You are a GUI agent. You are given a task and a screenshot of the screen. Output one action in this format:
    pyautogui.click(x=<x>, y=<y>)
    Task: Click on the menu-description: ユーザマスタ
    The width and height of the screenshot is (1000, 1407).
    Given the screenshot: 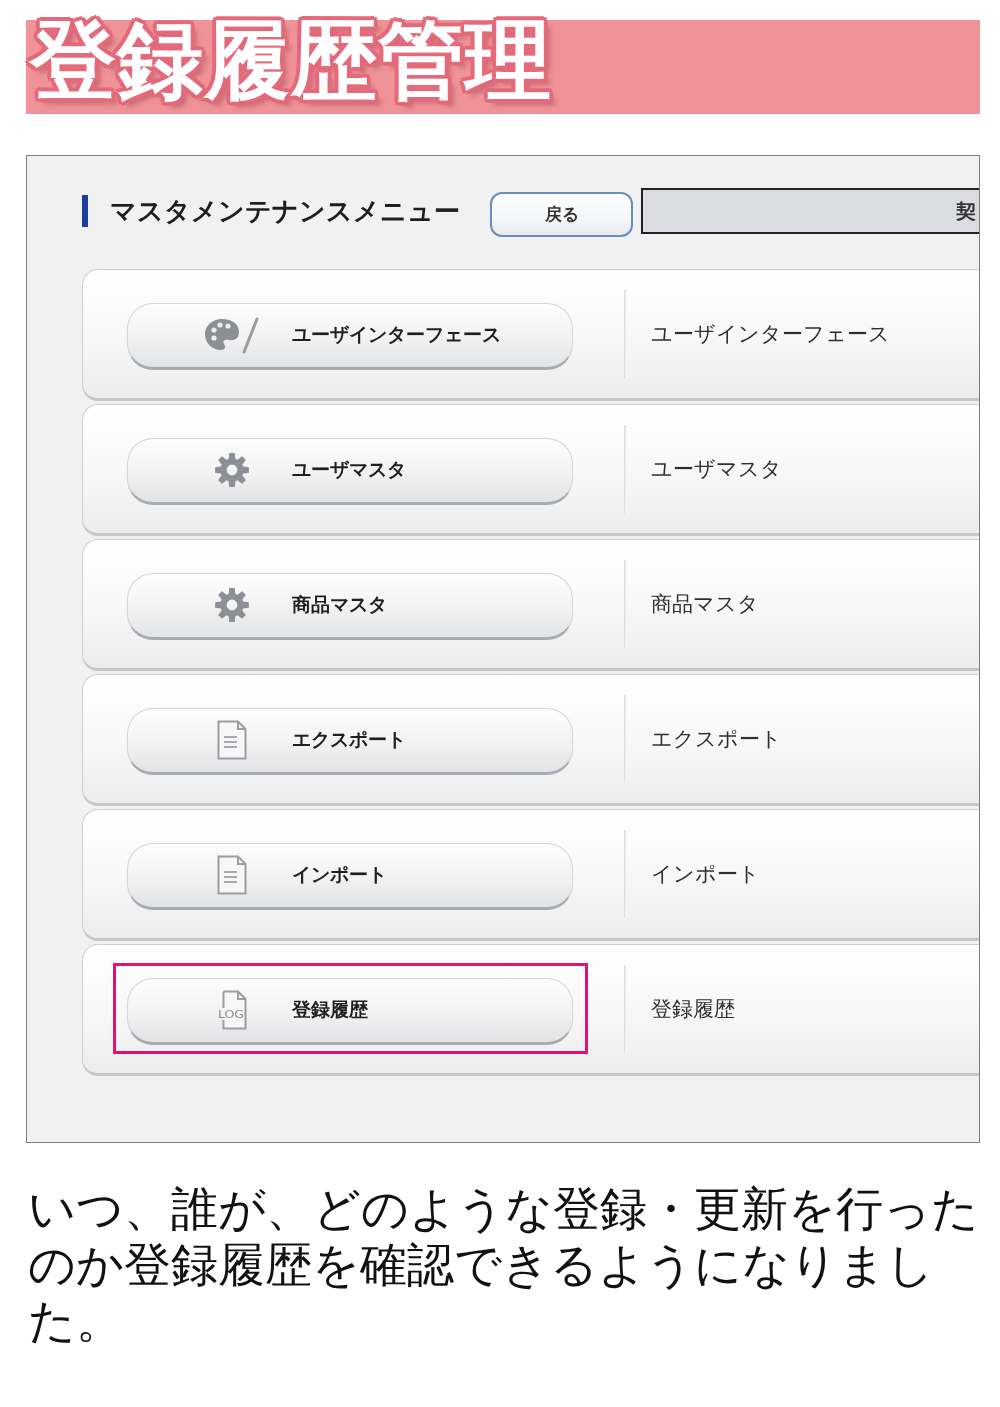 What is the action you would take?
    pyautogui.click(x=716, y=469)
    